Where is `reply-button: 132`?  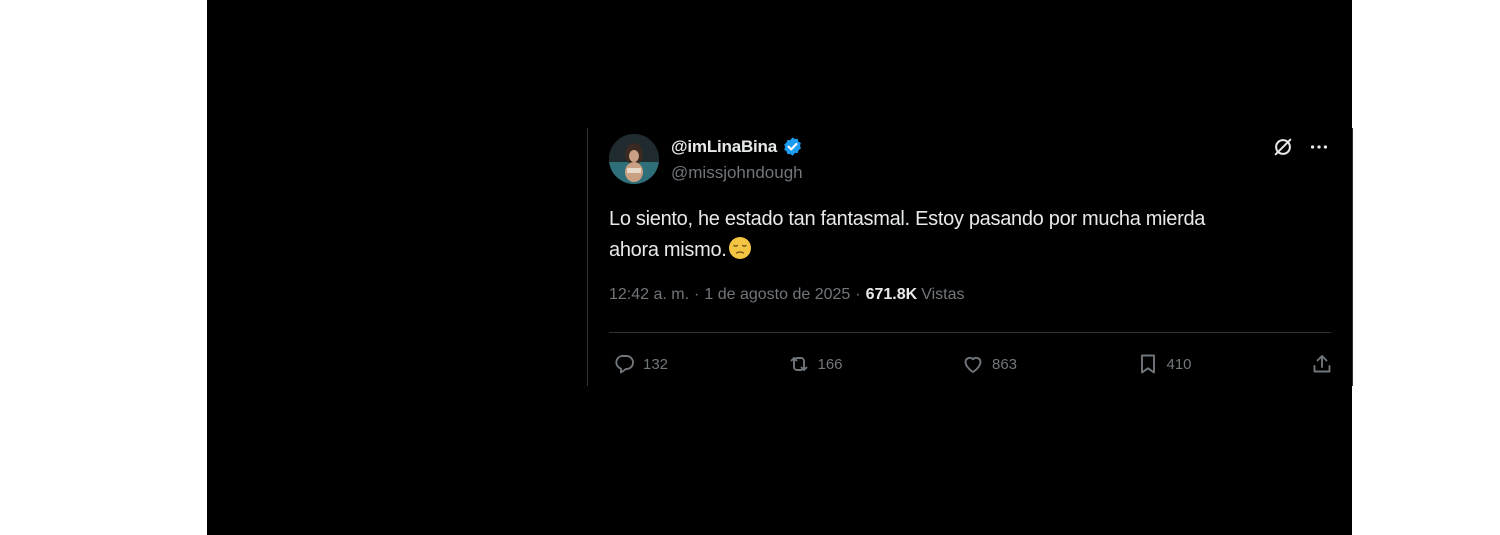
reply-button: 132 is located at coordinates (640, 364).